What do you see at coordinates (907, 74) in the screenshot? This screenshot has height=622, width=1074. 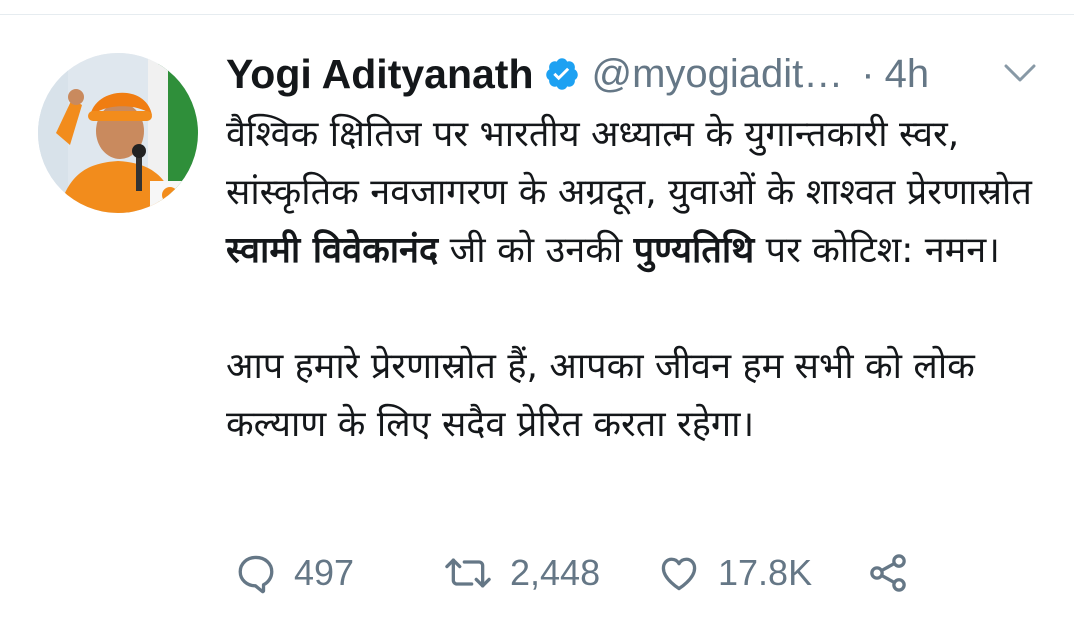 I see `tweet-timestamp: 4h` at bounding box center [907, 74].